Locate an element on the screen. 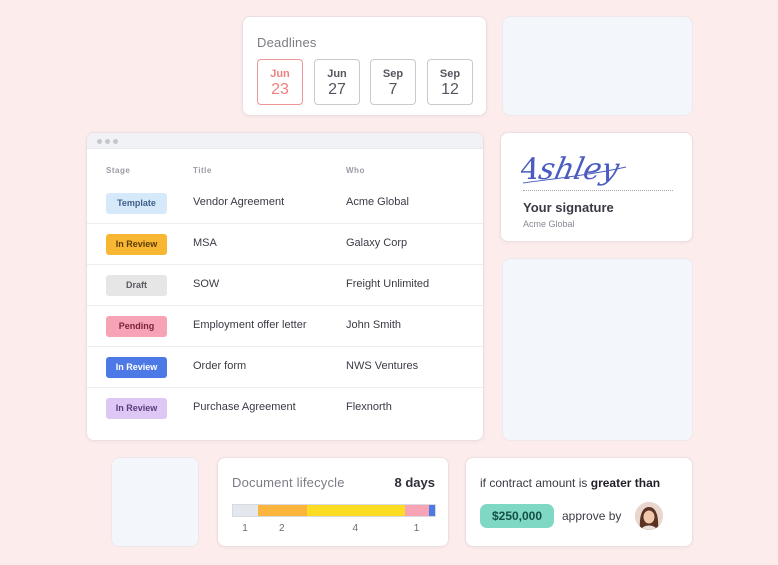 Image resolution: width=778 pixels, height=565 pixels. column-header-stage: Stage is located at coordinates (118, 170).